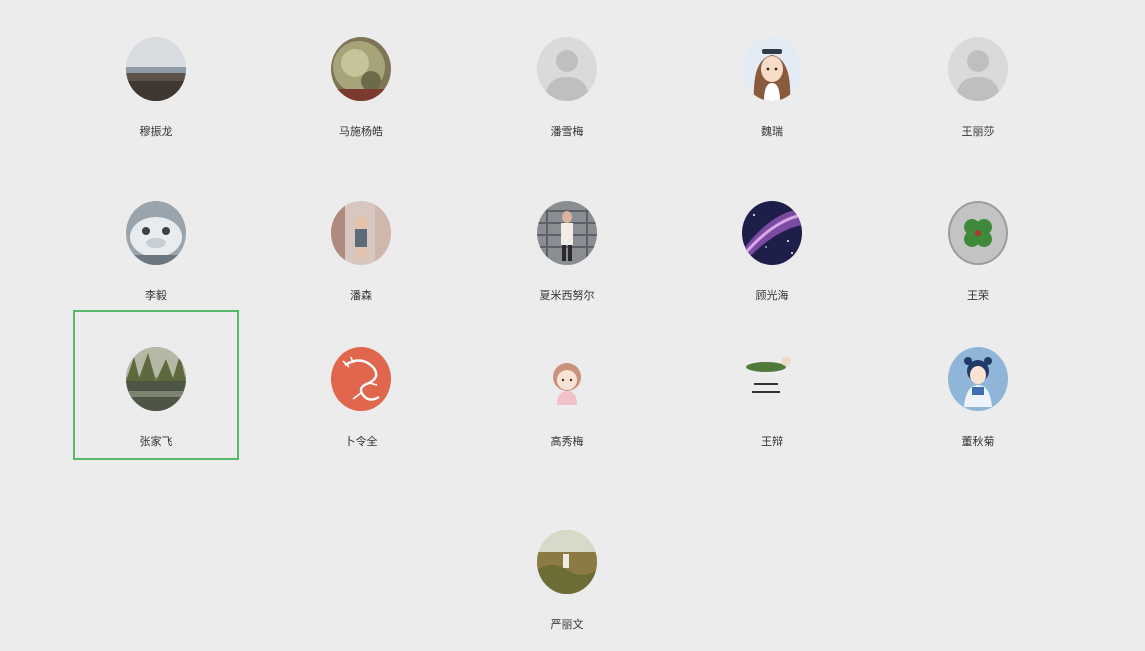  Describe the element at coordinates (772, 69) in the screenshot. I see `cartoon-girl-avatar` at that location.